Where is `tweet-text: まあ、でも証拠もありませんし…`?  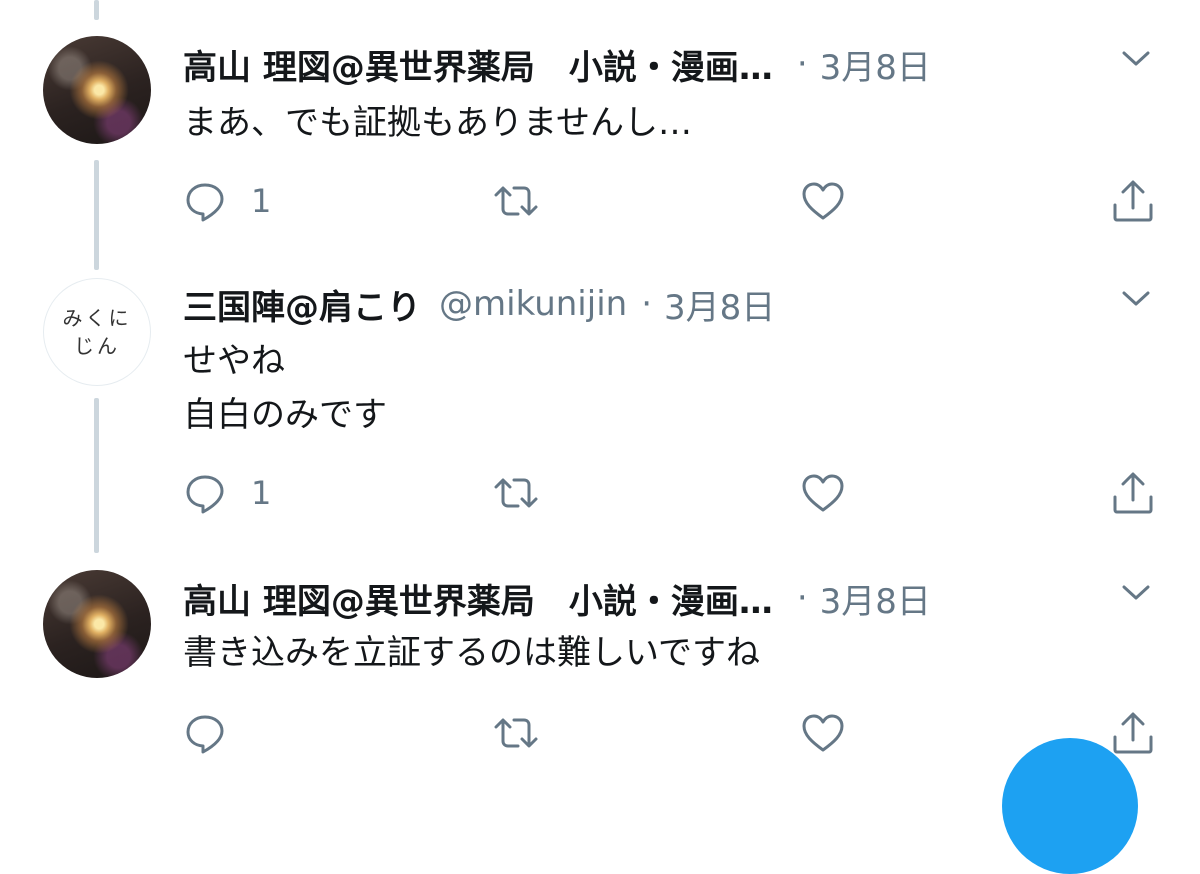
tweet-text: まあ、でも証拠もありませんし… is located at coordinates (437, 123).